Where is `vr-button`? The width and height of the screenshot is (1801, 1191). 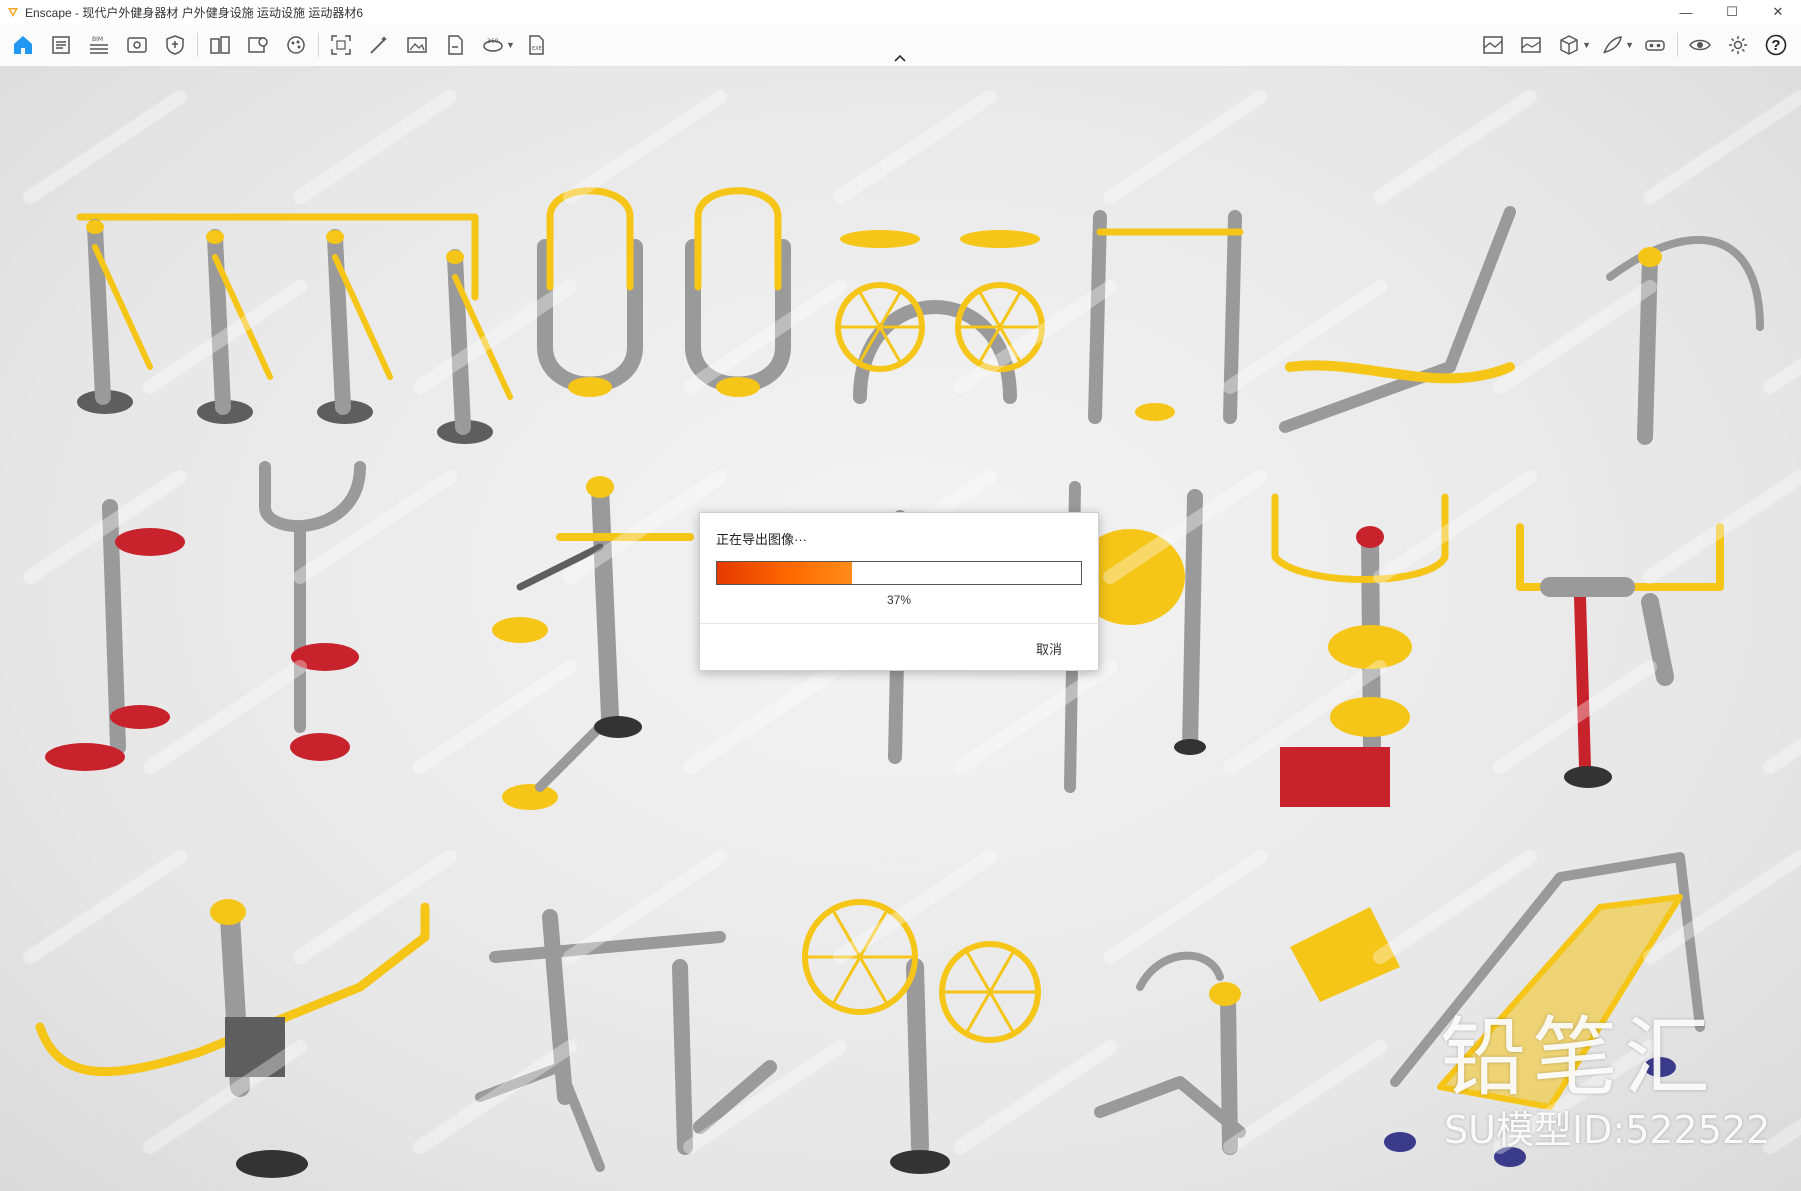
vr-button is located at coordinates (1655, 45).